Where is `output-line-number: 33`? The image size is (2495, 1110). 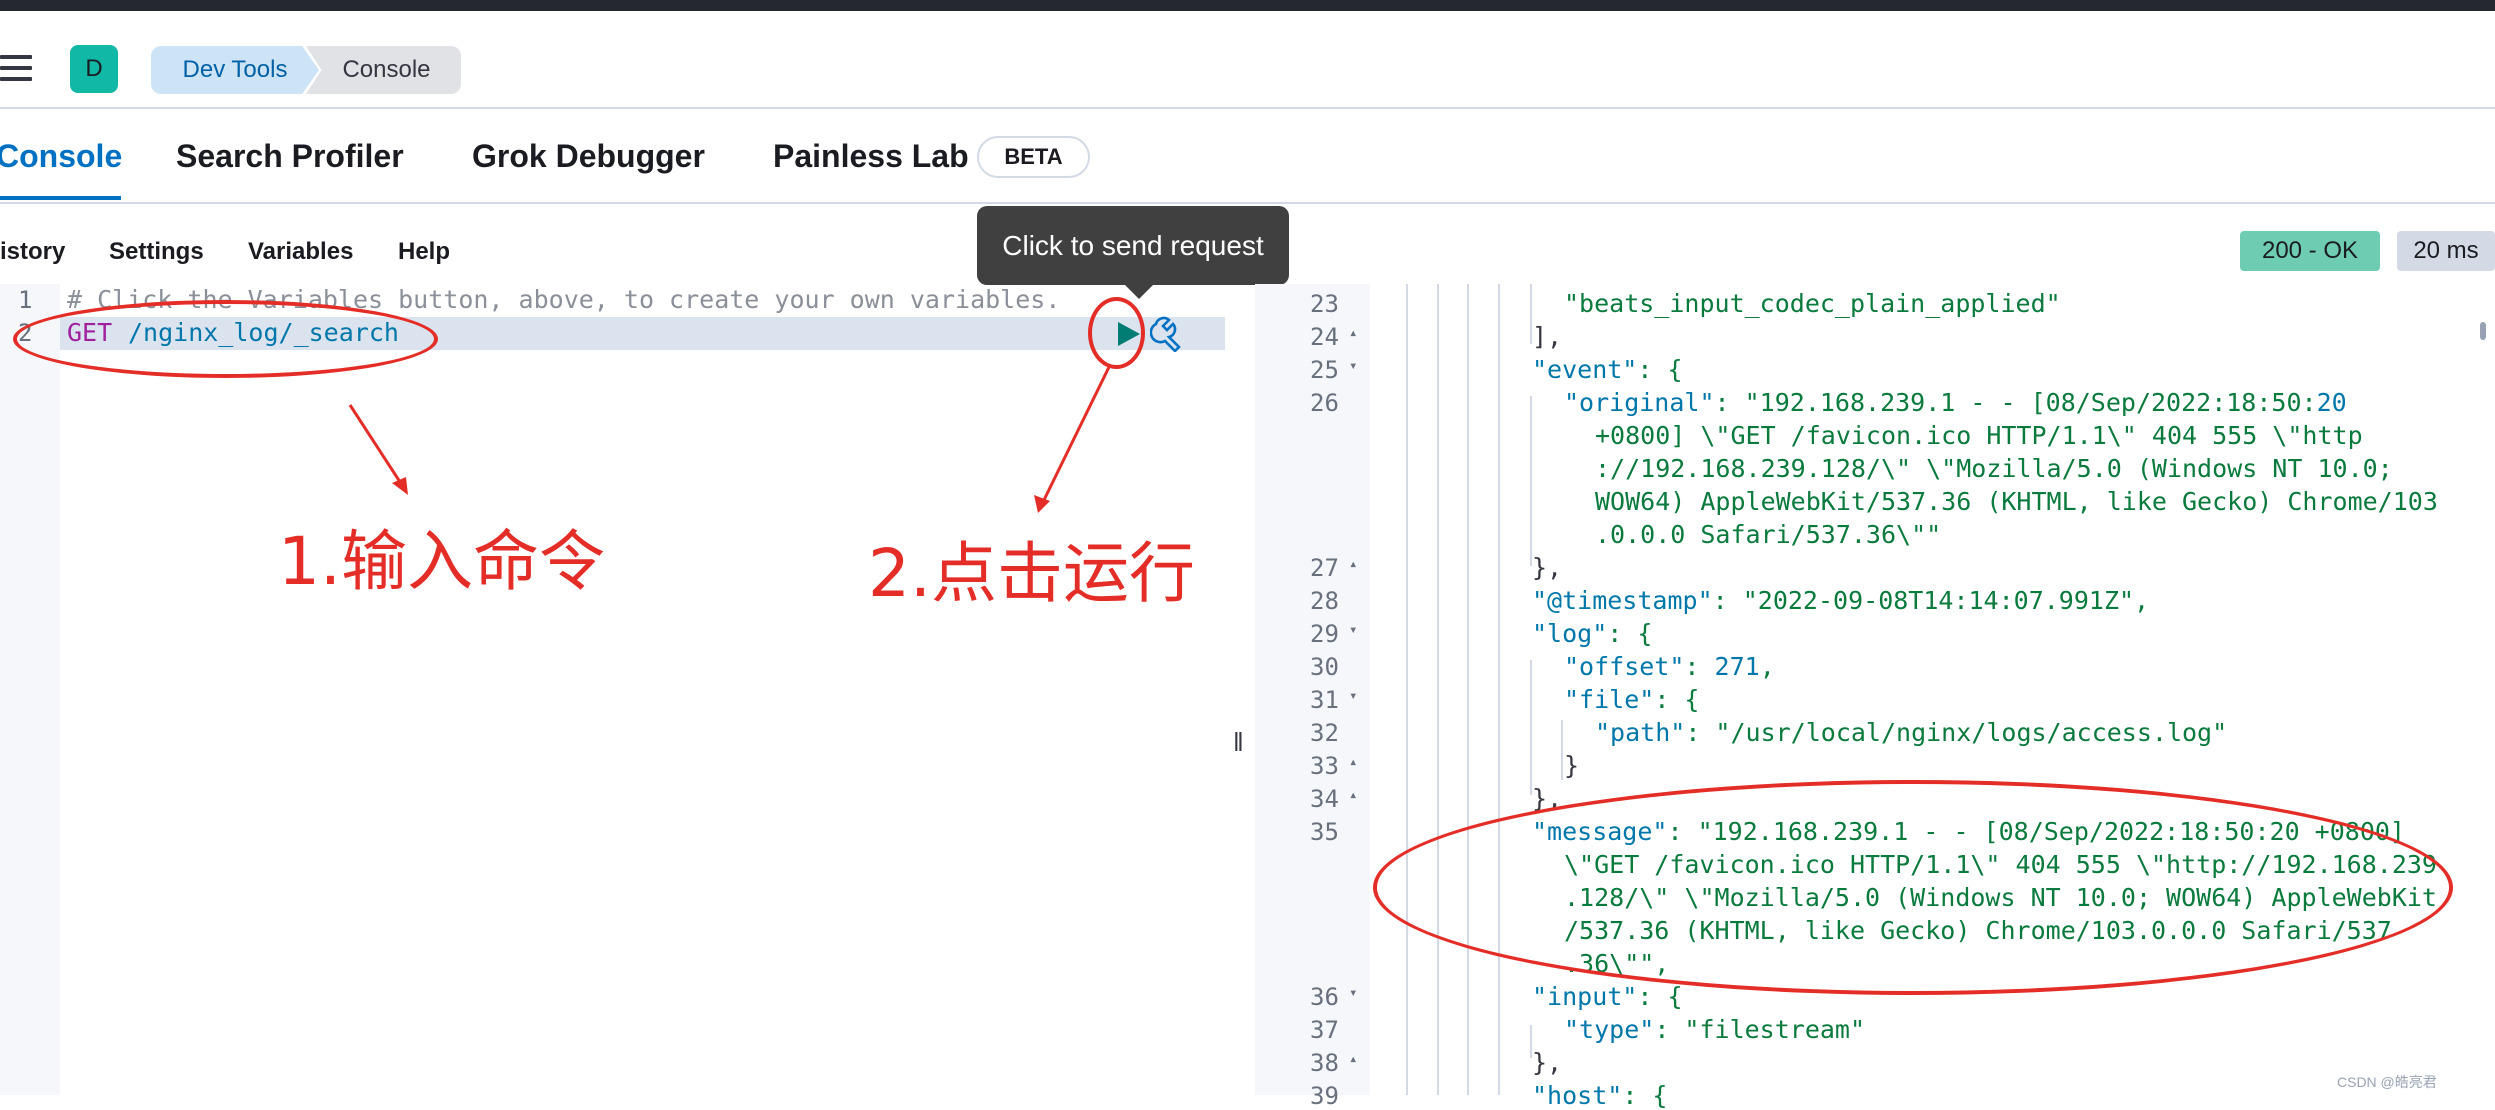
output-line-number: 33 is located at coordinates (1324, 766).